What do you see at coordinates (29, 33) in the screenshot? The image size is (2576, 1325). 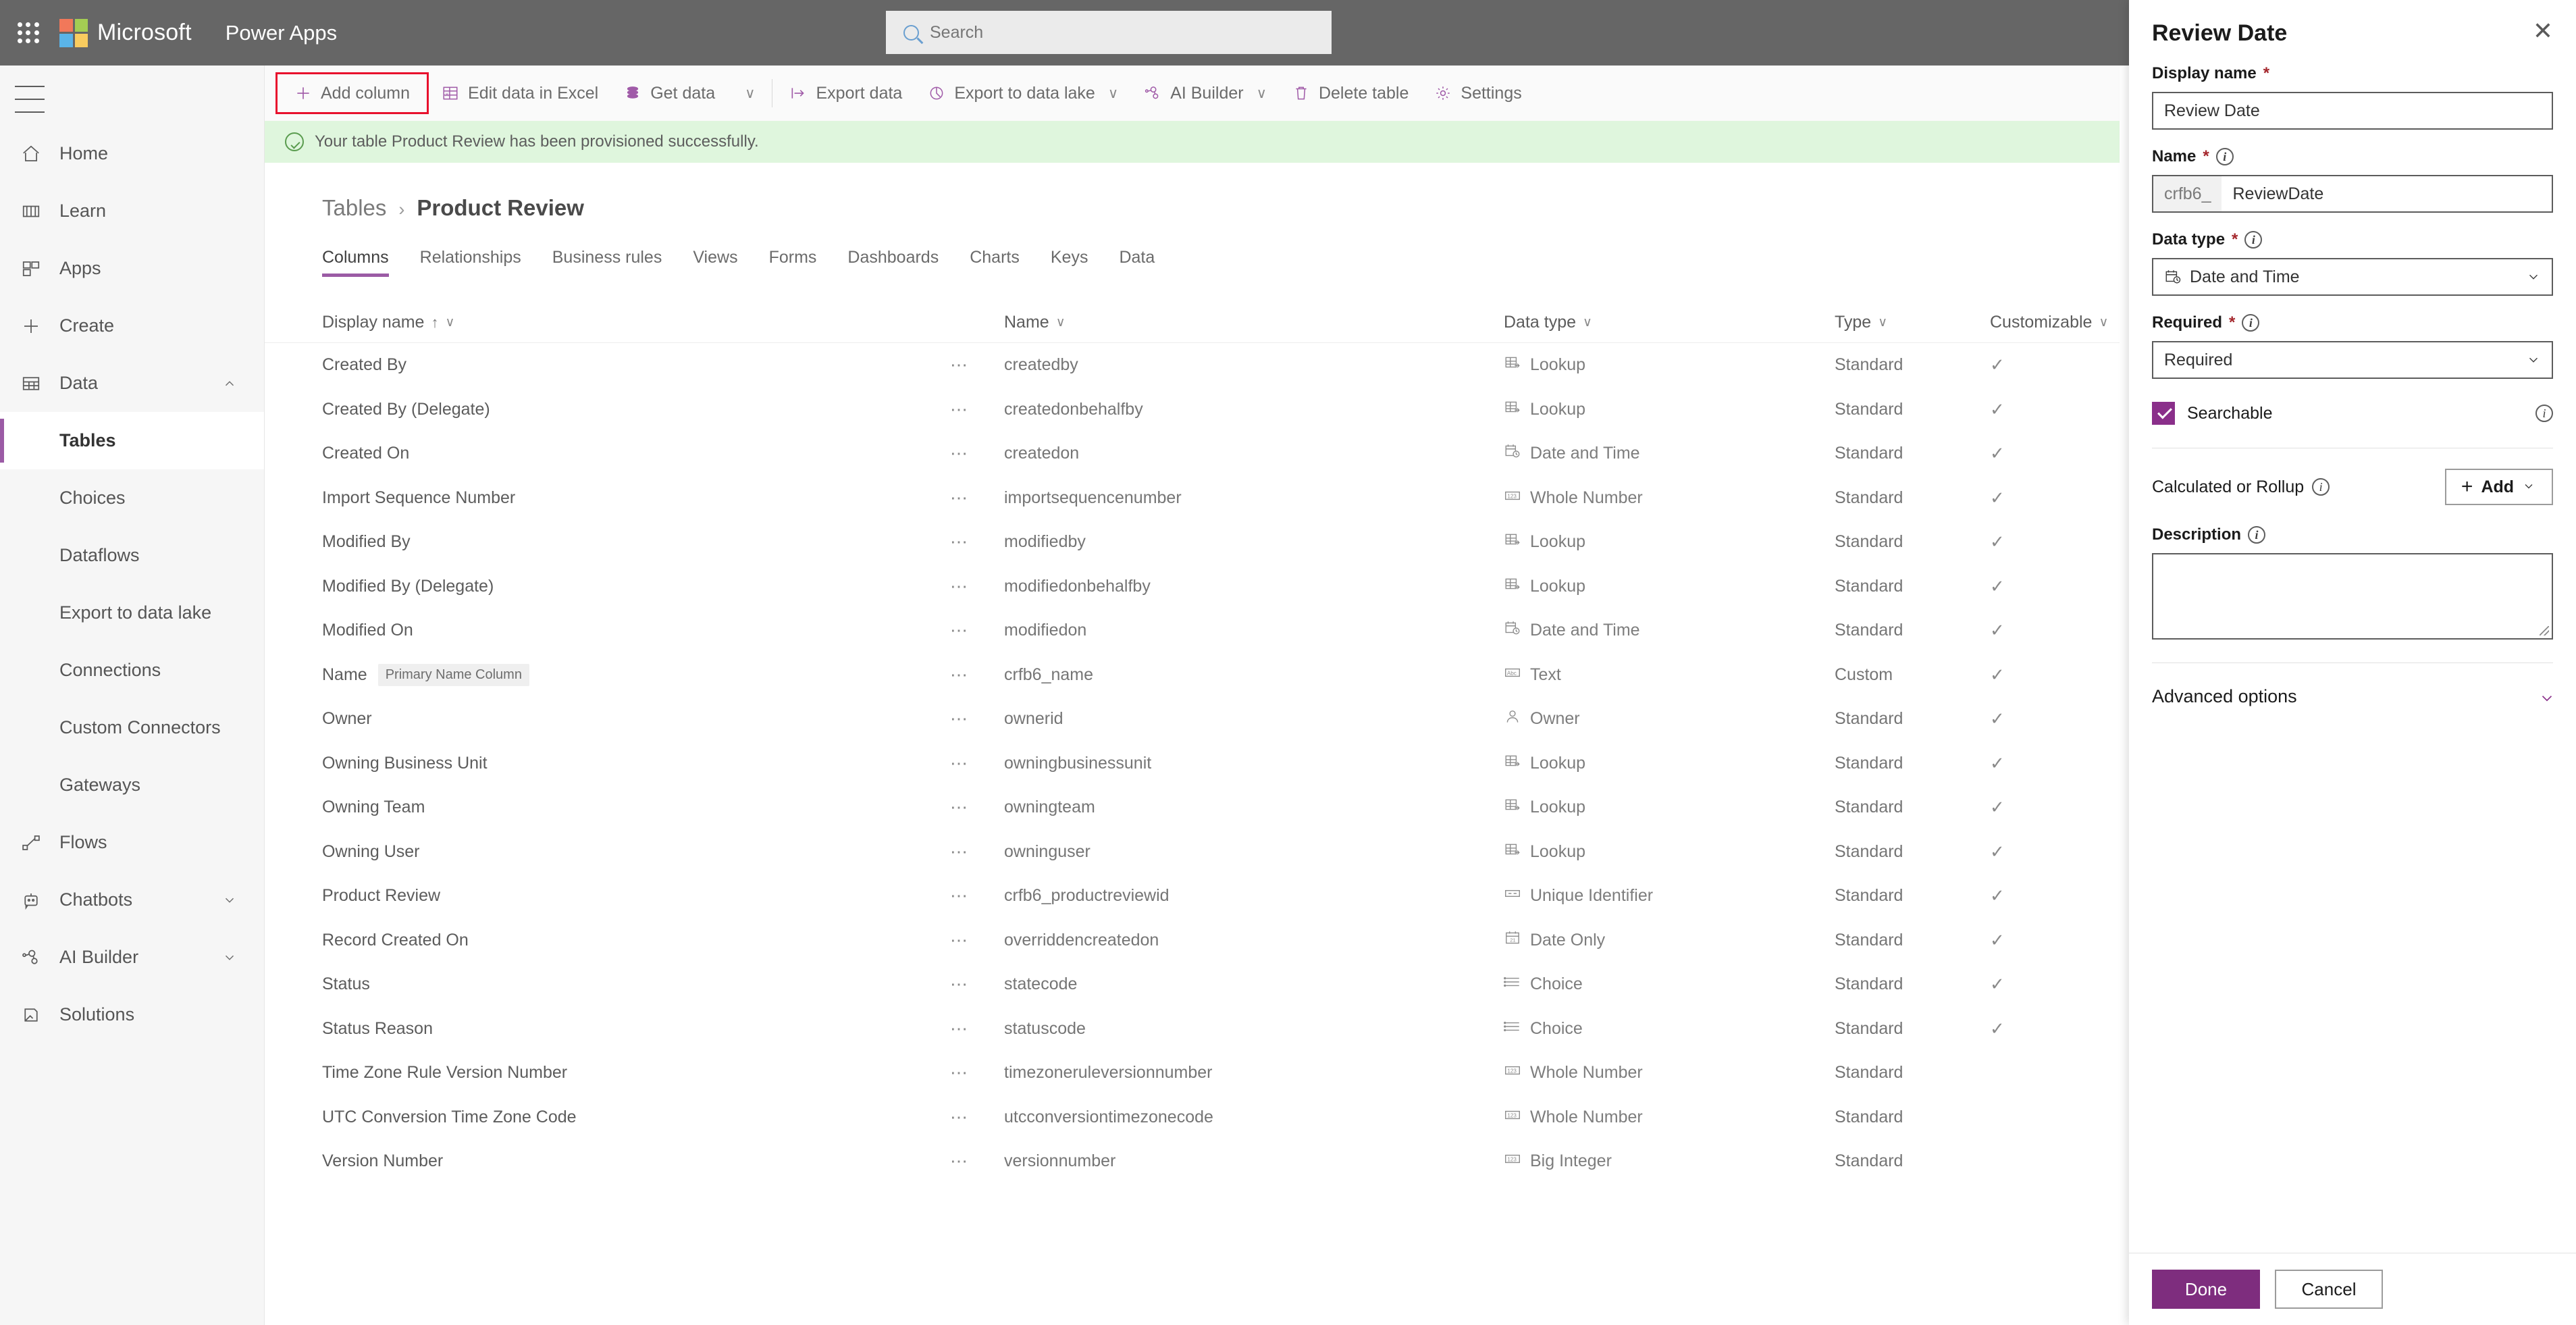 I see `waffle-grid-icon` at bounding box center [29, 33].